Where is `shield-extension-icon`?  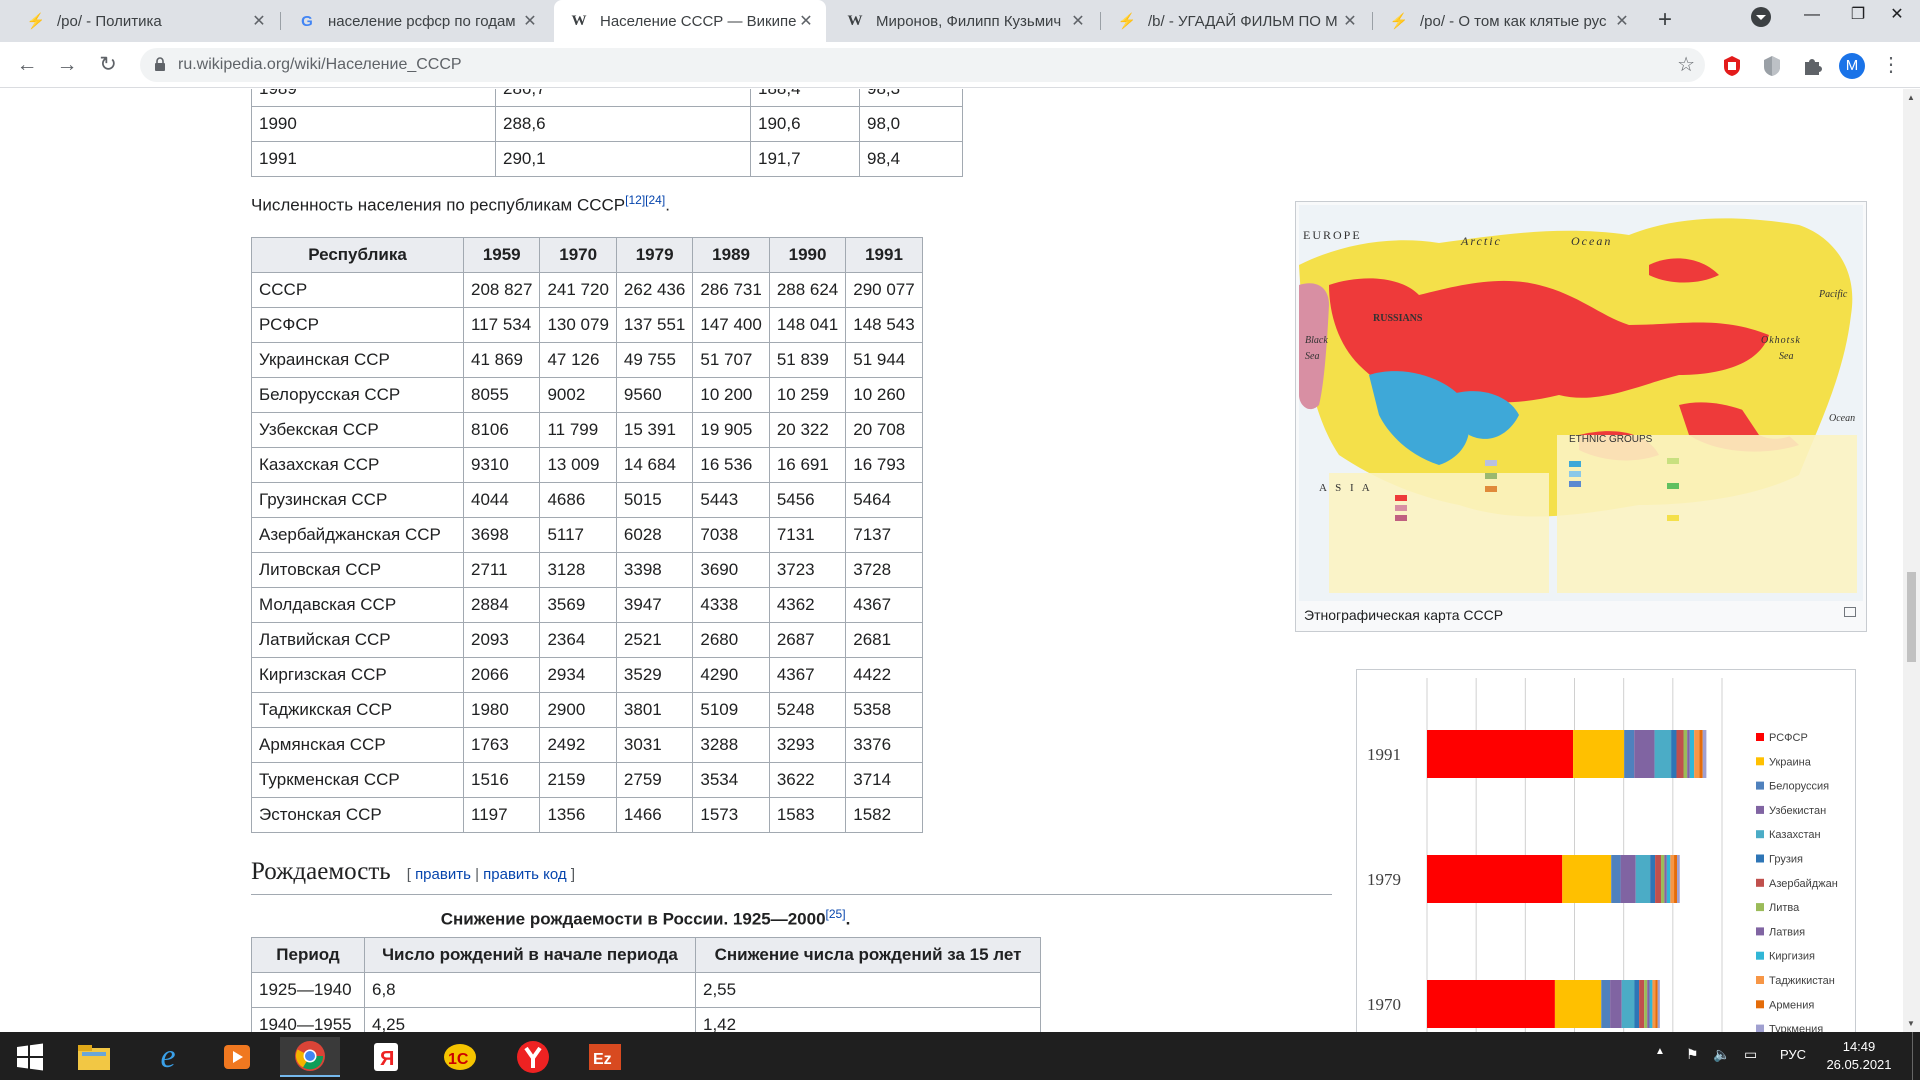
shield-extension-icon is located at coordinates (1772, 66).